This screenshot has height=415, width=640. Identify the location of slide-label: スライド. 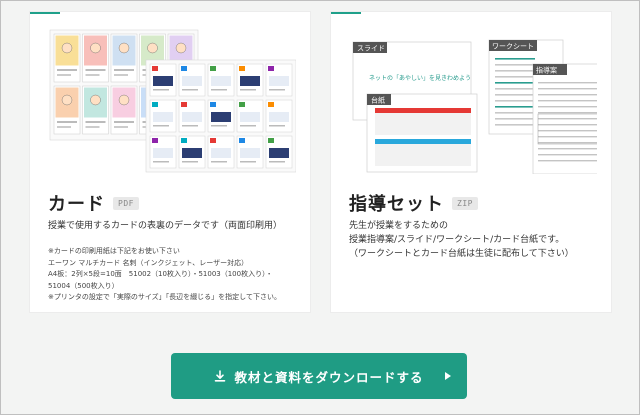
(371, 49).